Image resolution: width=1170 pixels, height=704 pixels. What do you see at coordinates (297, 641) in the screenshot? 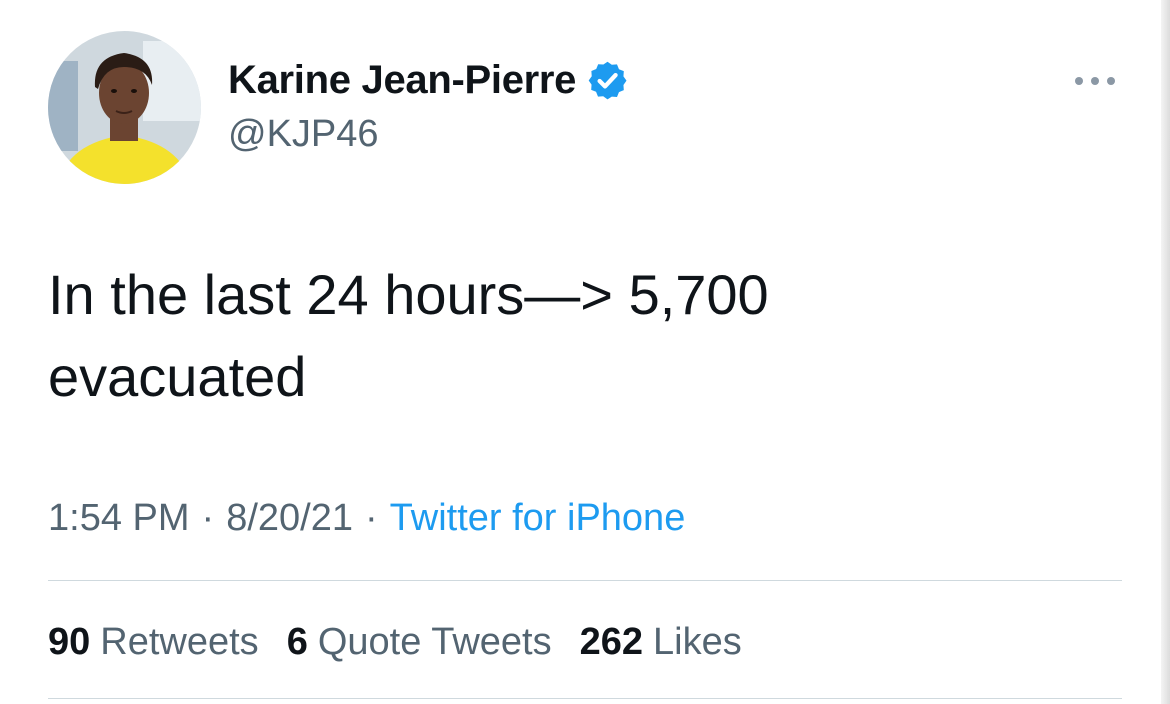
I see `quote-tweets-count: 6` at bounding box center [297, 641].